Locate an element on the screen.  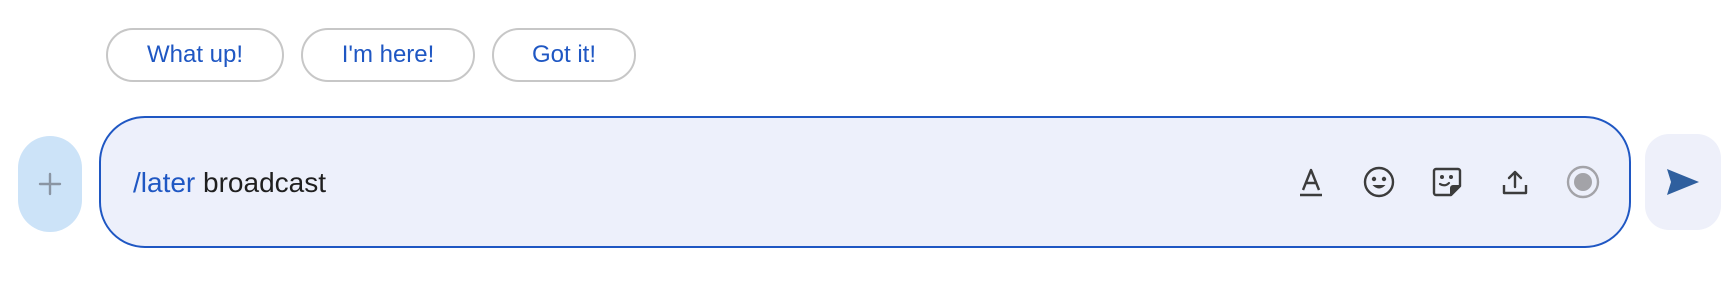
command-argument: broadcast is located at coordinates (264, 182).